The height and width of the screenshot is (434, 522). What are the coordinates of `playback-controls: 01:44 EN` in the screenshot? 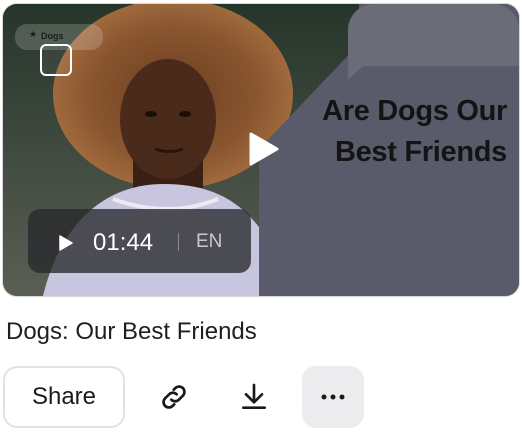 It's located at (139, 241).